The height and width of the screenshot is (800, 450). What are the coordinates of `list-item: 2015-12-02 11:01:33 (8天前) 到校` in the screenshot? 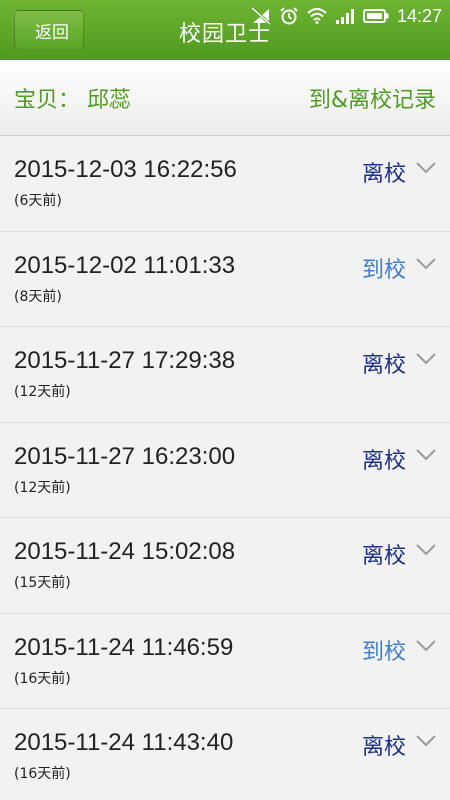 It's located at (225, 279).